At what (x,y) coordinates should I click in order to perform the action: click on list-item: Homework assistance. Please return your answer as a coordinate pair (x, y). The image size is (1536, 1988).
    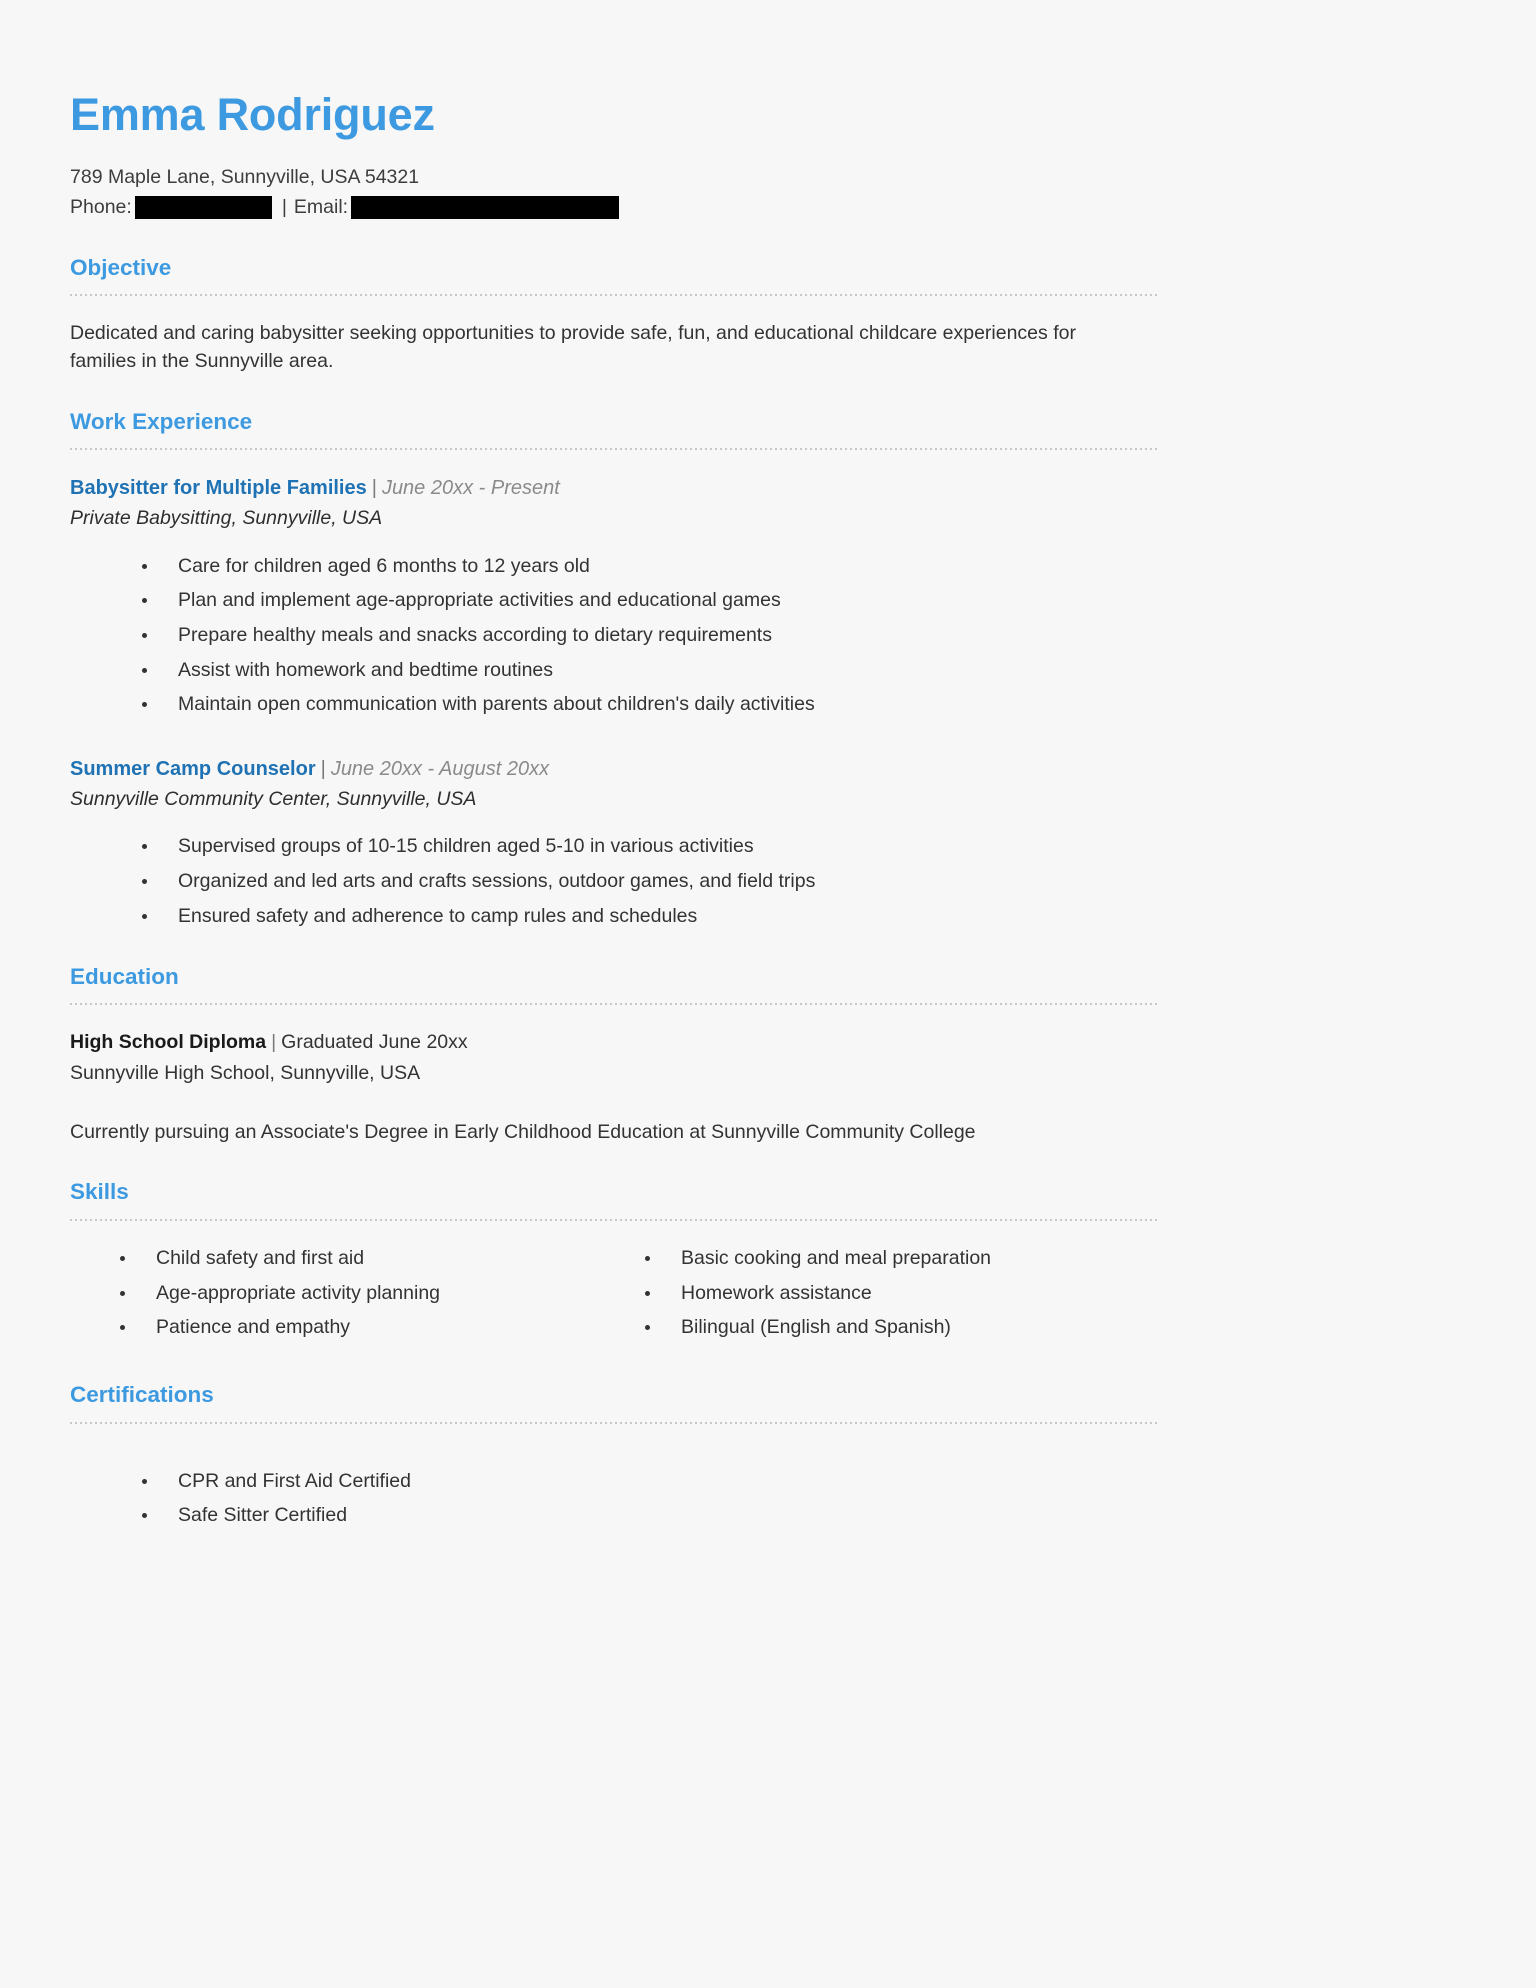
    Looking at the image, I should click on (901, 1294).